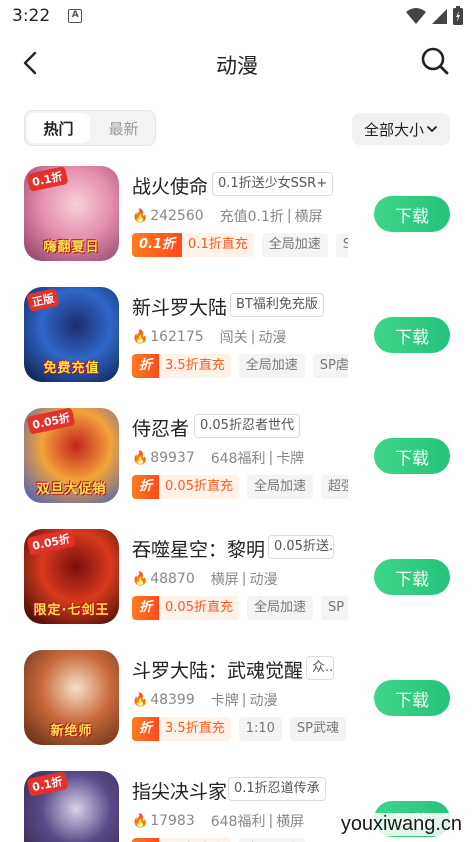  What do you see at coordinates (71, 576) in the screenshot?
I see `app-icon: 0.05折 限定·七剑王` at bounding box center [71, 576].